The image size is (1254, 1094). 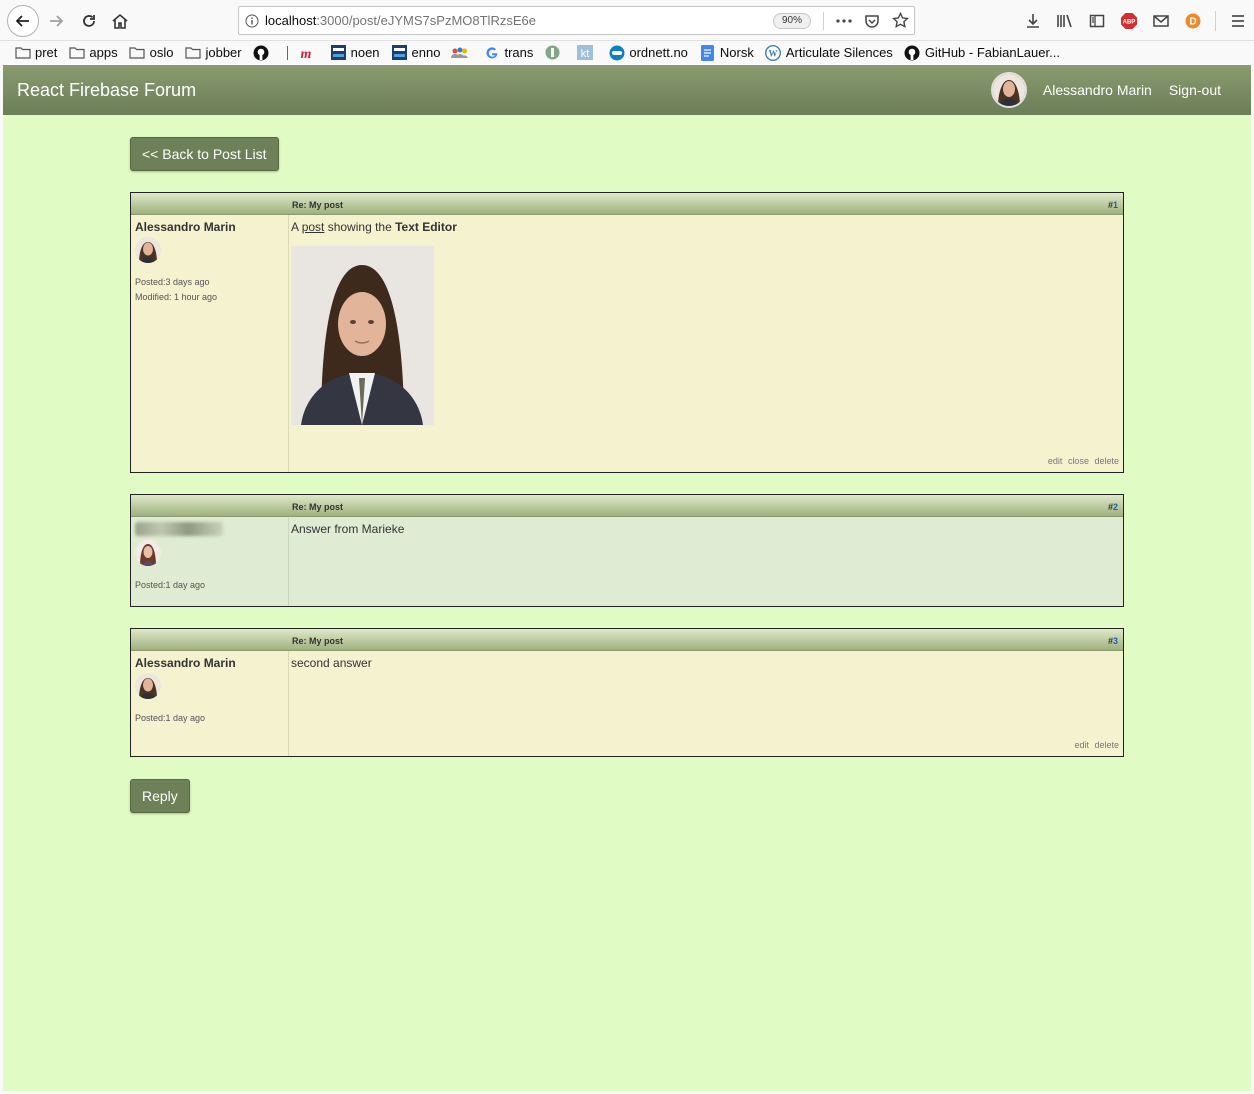 What do you see at coordinates (35, 52) in the screenshot?
I see `bookmark-pret: pret` at bounding box center [35, 52].